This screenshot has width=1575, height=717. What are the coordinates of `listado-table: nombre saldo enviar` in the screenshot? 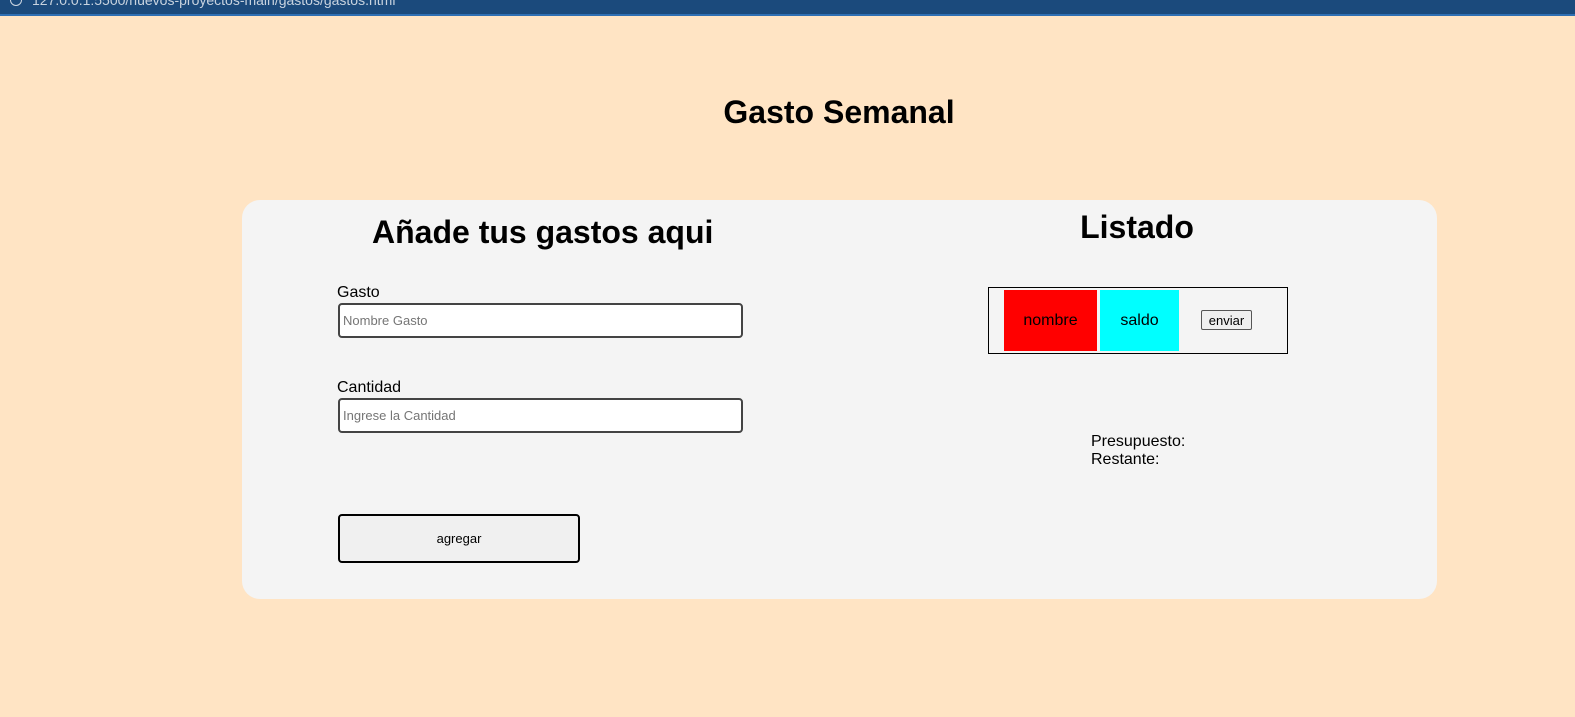 It's located at (1138, 320).